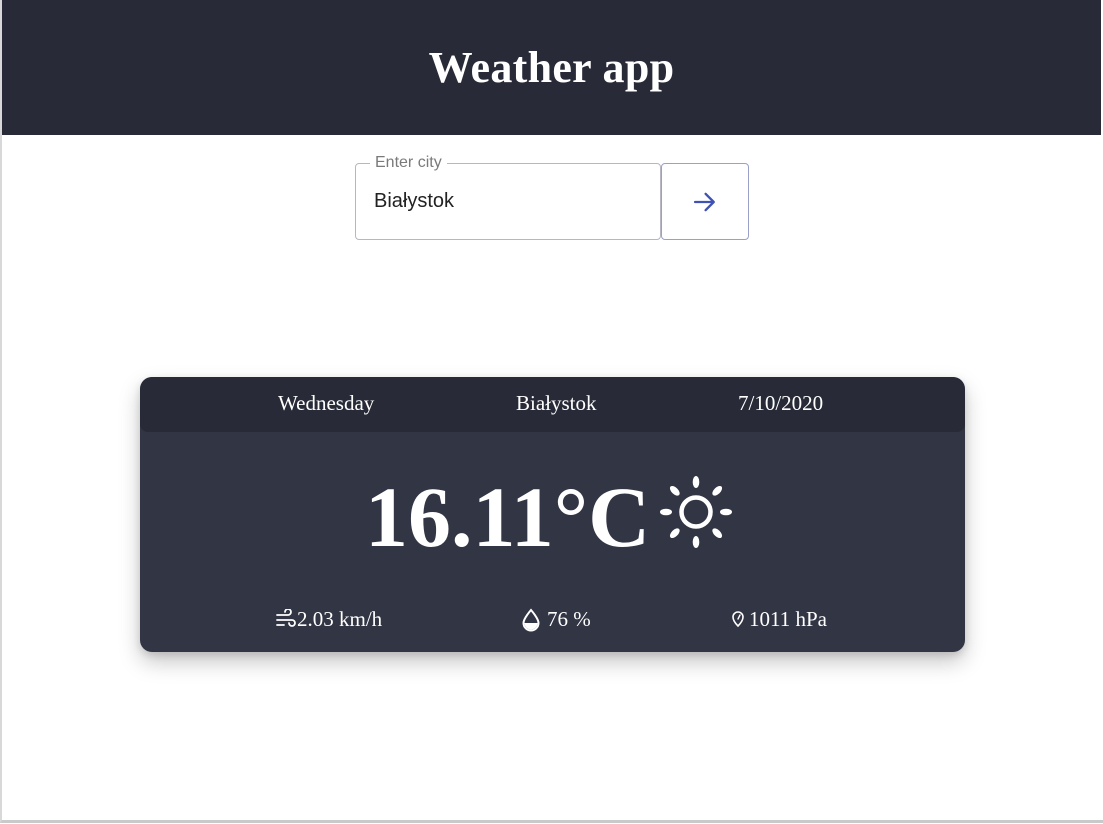 Image resolution: width=1103 pixels, height=824 pixels. I want to click on sun-icon, so click(696, 512).